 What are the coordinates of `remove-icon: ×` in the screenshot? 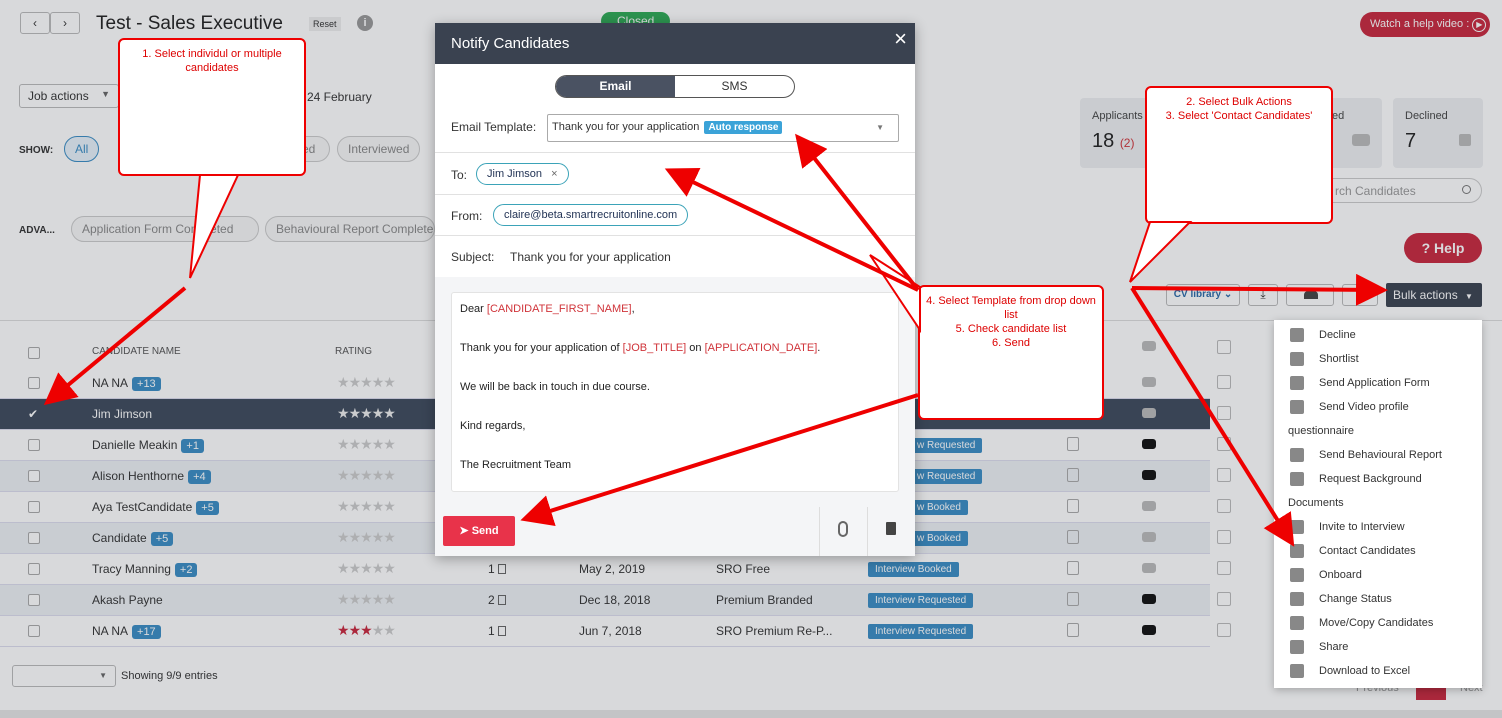 It's located at (554, 174).